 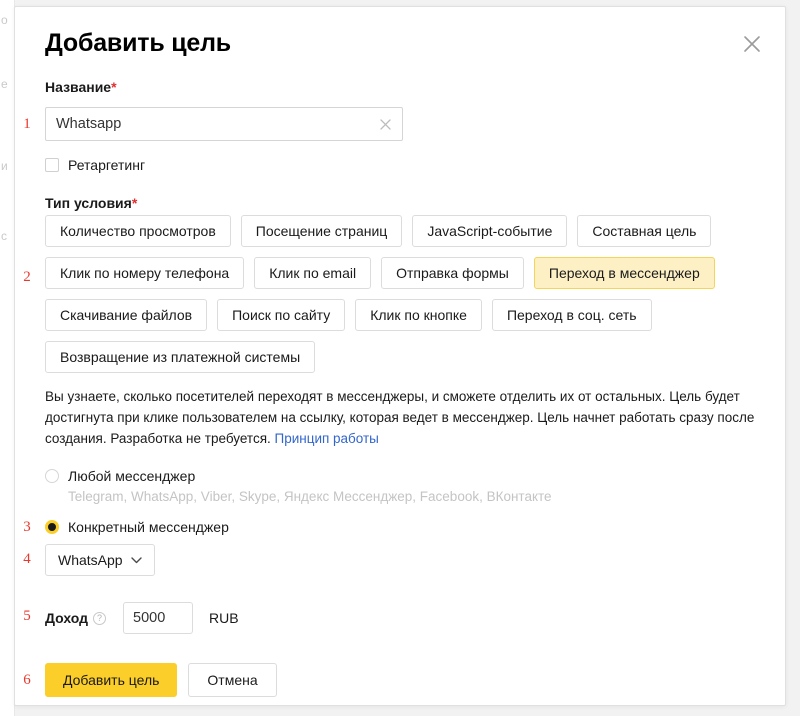 I want to click on condition-type-label-text: Тип условия, so click(x=88, y=203).